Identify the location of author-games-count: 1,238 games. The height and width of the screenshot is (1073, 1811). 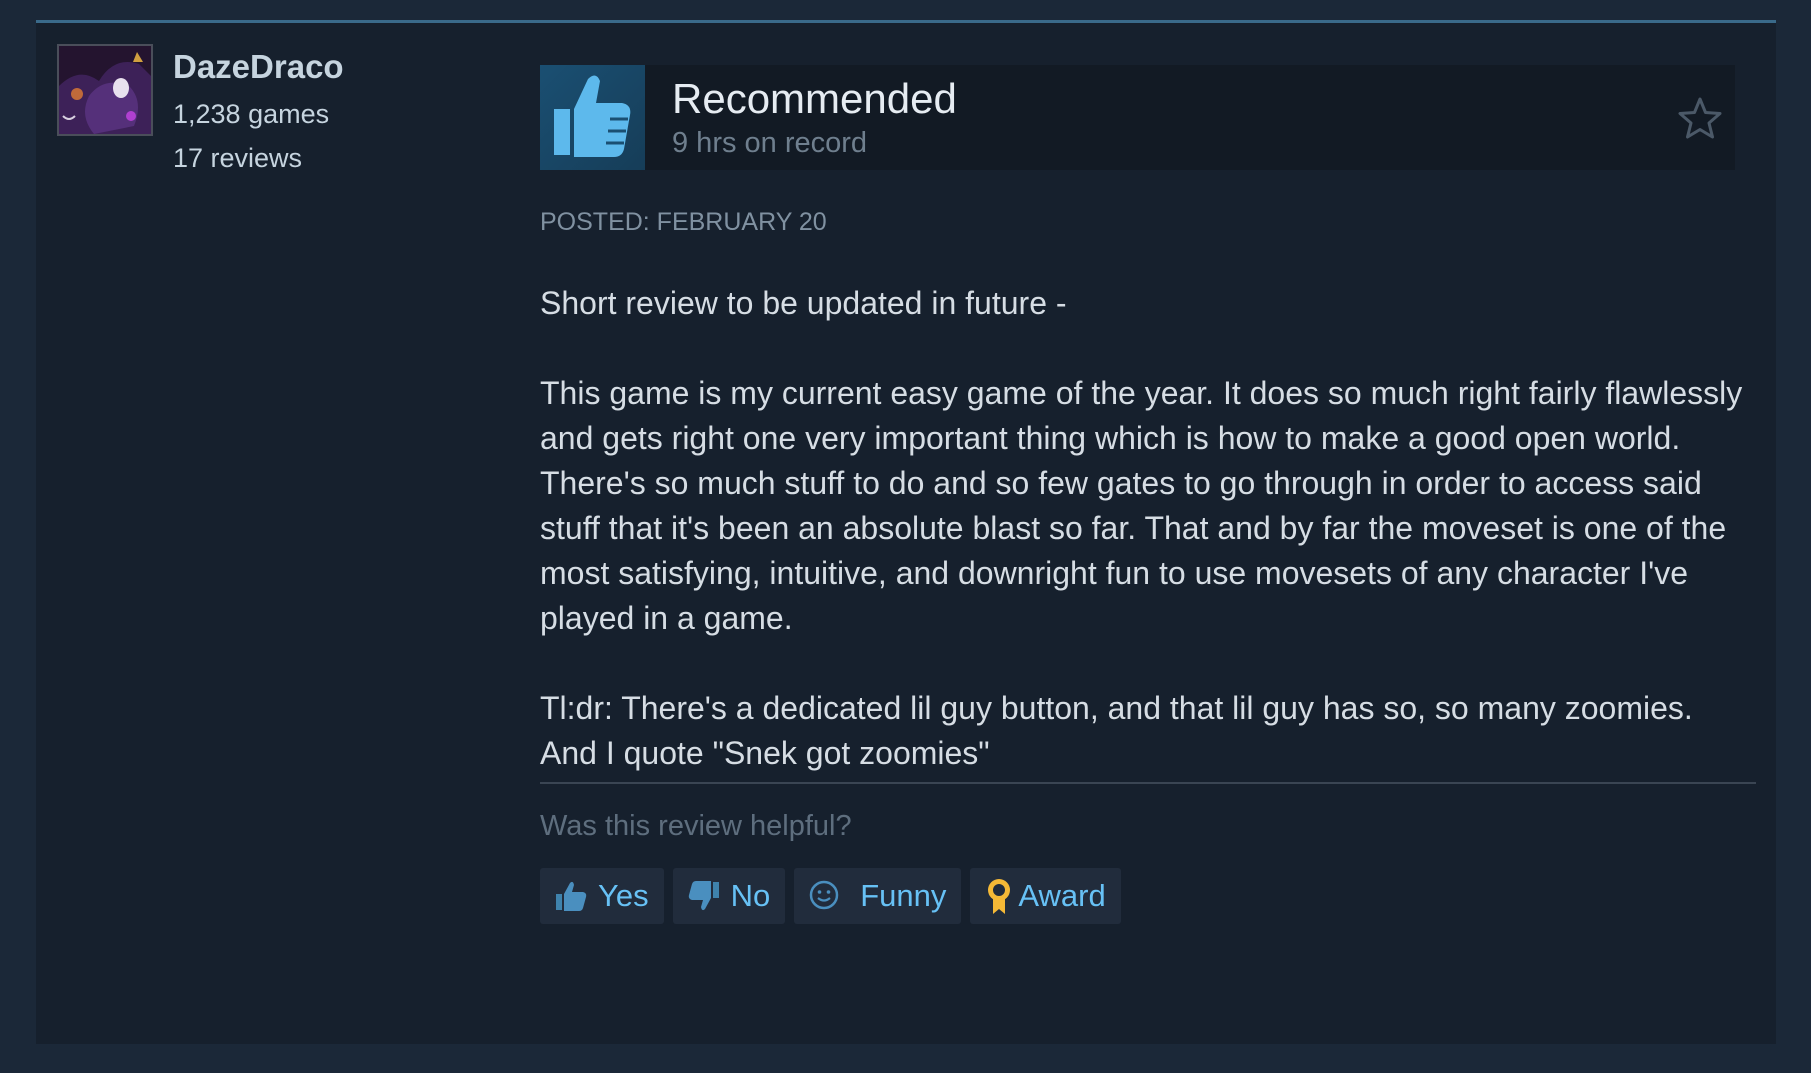
(258, 114).